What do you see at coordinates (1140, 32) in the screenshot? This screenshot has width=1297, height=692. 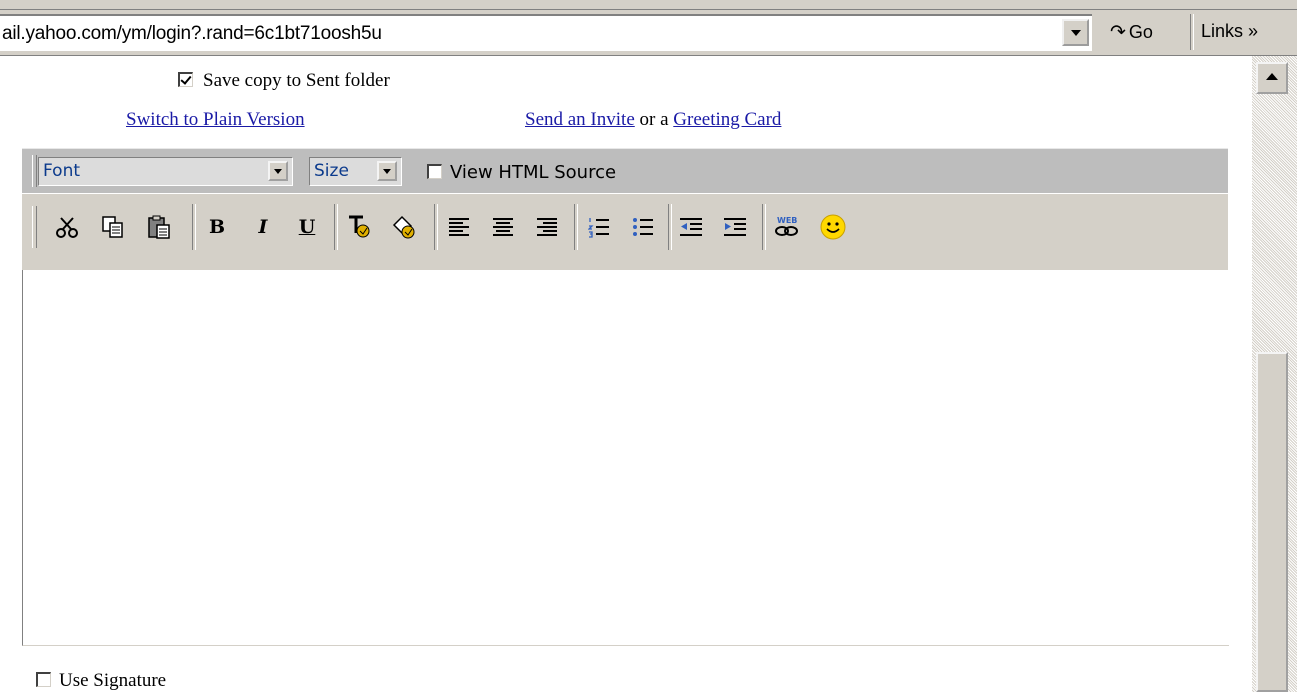 I see `go-label: Go` at bounding box center [1140, 32].